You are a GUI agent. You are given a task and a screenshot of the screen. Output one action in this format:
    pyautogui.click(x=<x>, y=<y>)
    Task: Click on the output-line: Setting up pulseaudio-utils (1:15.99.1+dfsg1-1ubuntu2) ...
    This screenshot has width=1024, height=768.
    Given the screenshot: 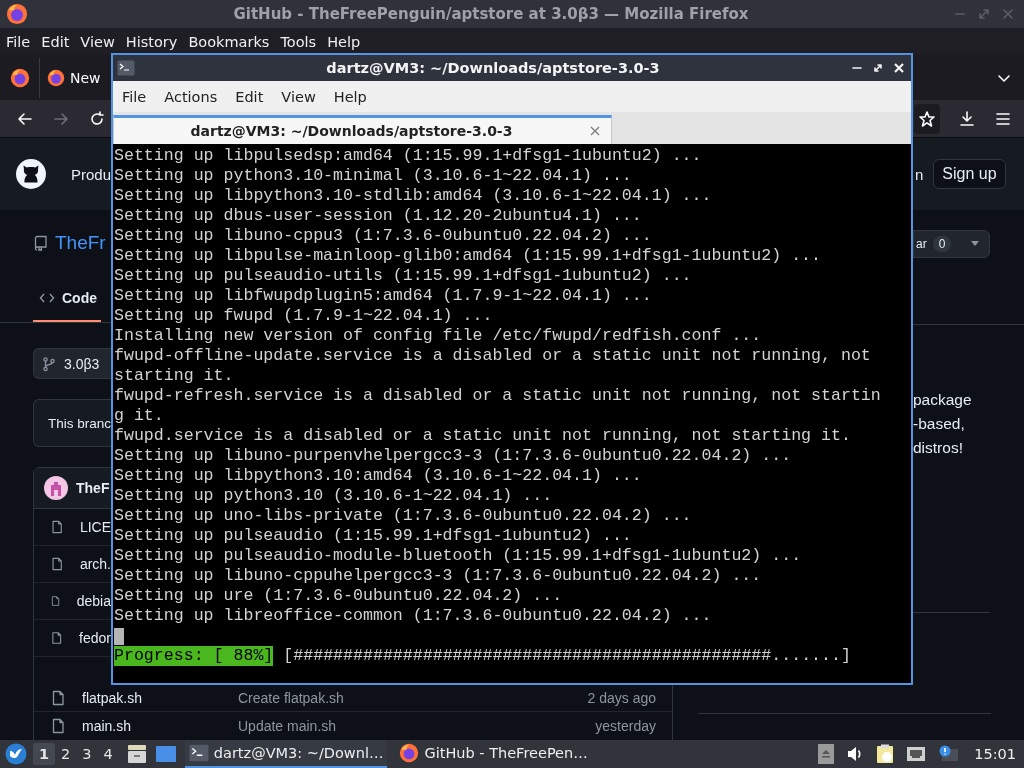 What is the action you would take?
    pyautogui.click(x=403, y=276)
    